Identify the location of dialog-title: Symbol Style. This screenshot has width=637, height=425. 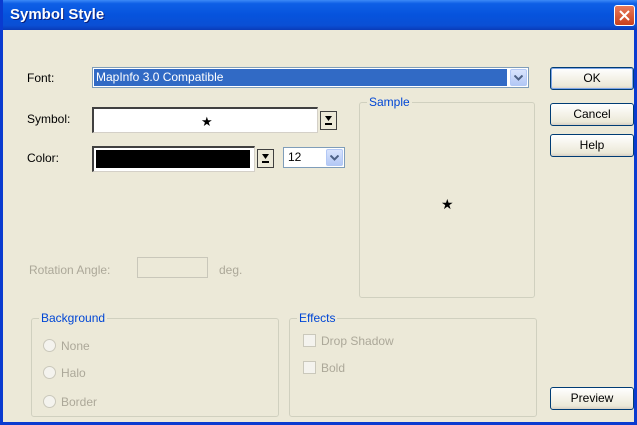
(57, 14).